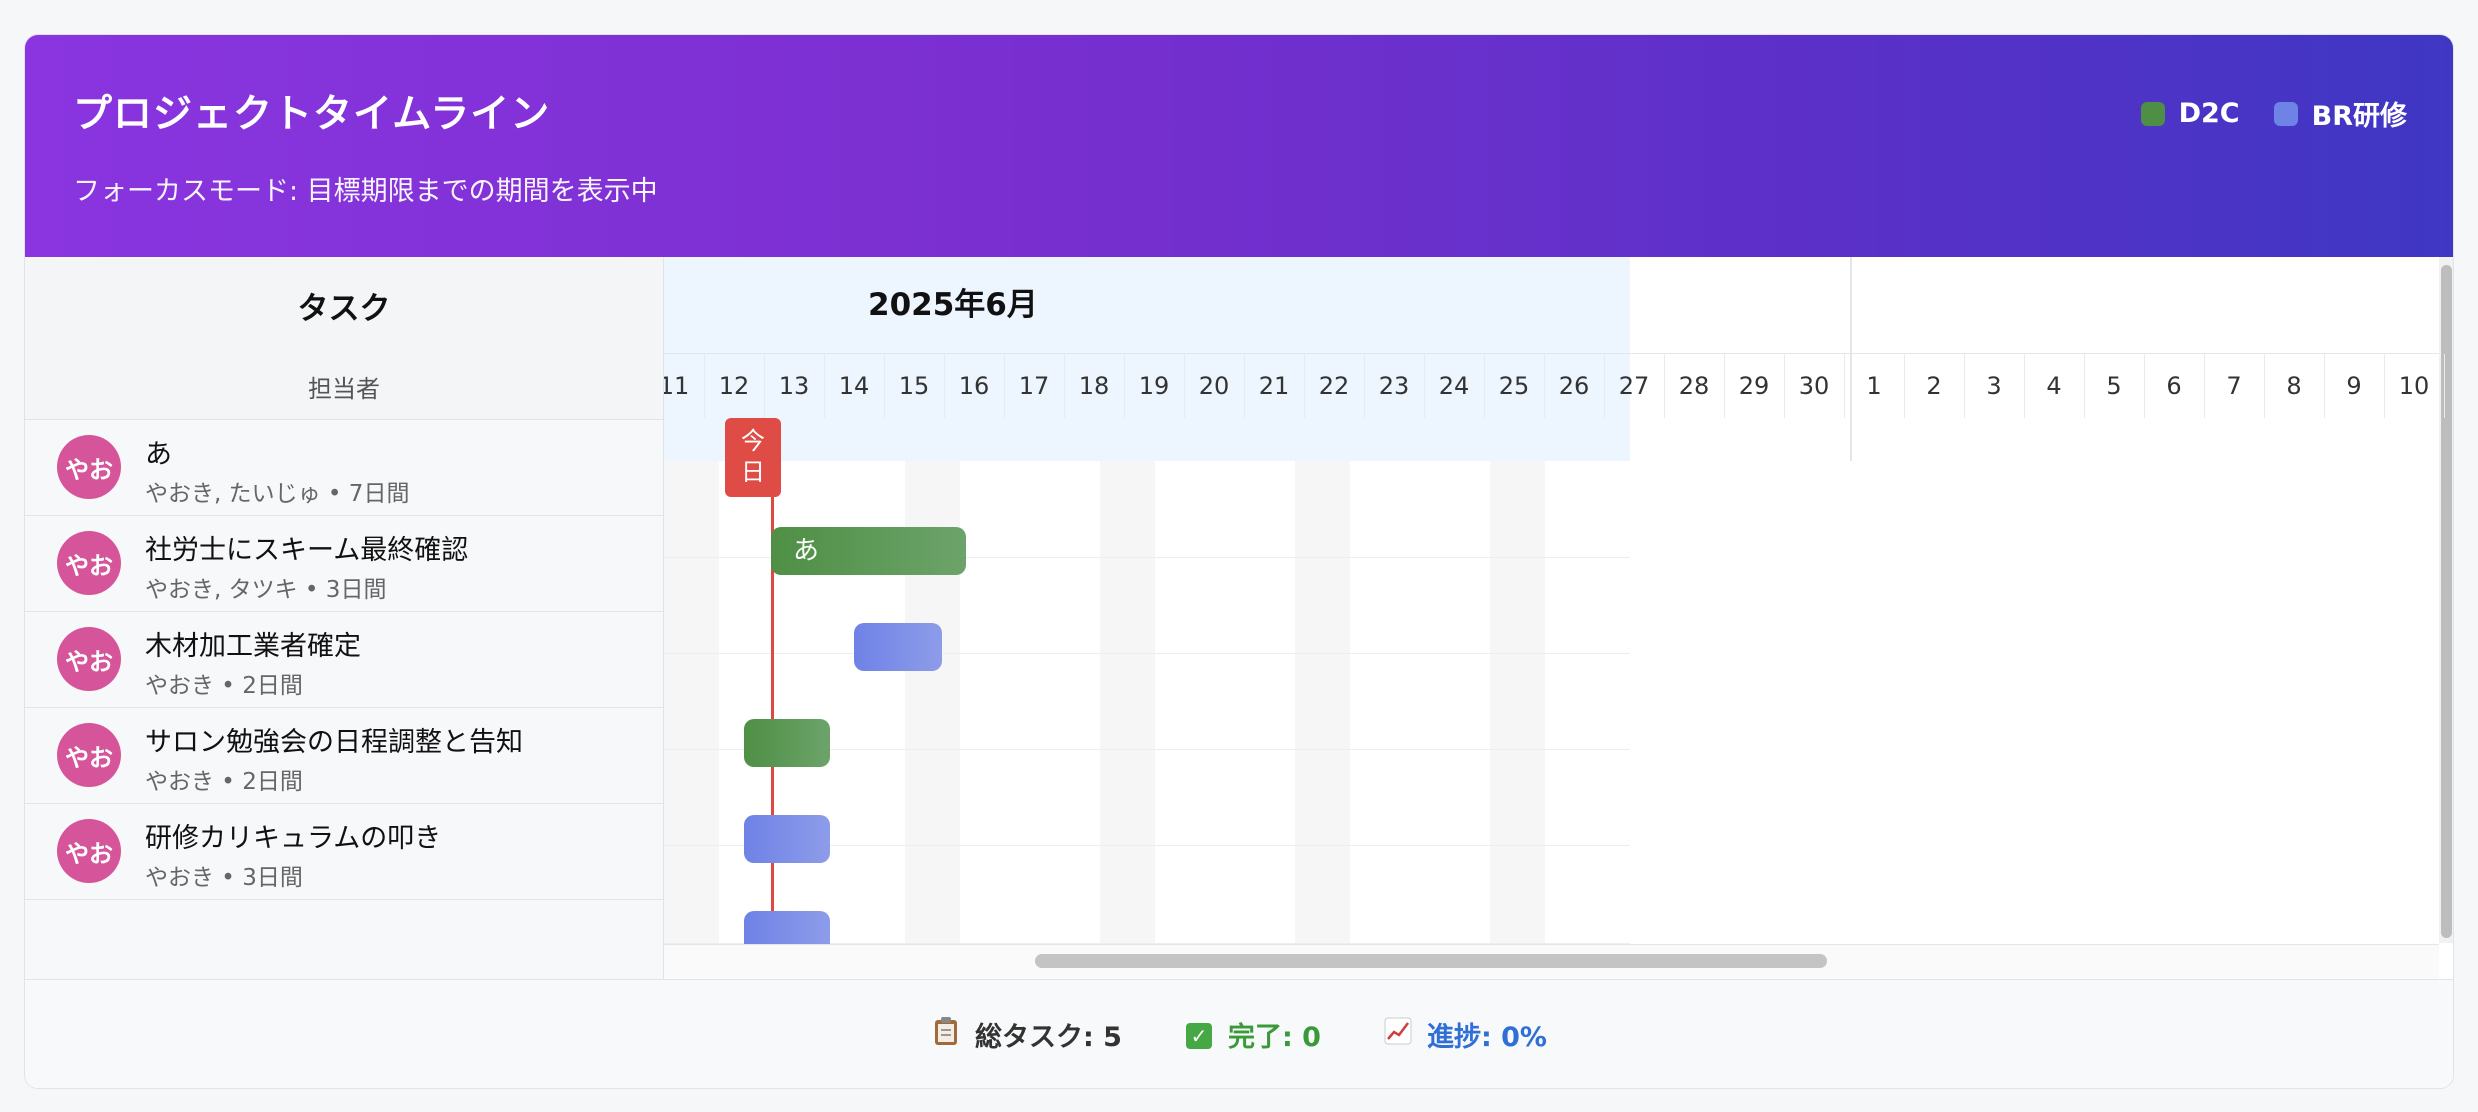 The height and width of the screenshot is (1112, 2478). Describe the element at coordinates (344, 386) in the screenshot. I see `assignee-column-header: 担当者` at that location.